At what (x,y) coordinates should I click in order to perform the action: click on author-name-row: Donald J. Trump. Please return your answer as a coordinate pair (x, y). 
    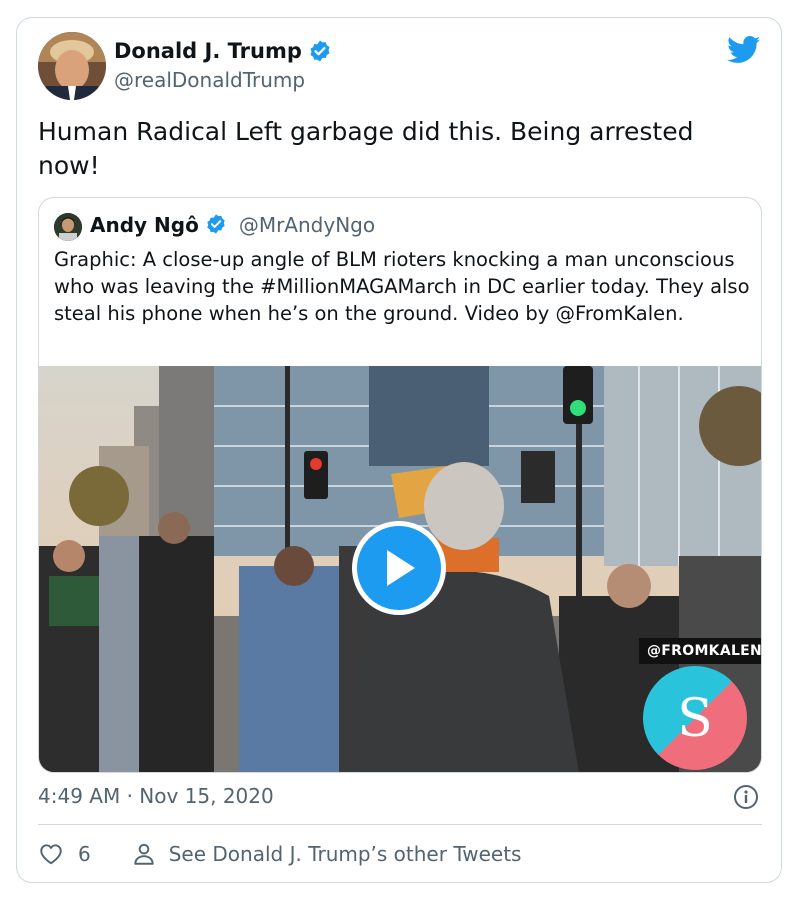
    Looking at the image, I should click on (223, 51).